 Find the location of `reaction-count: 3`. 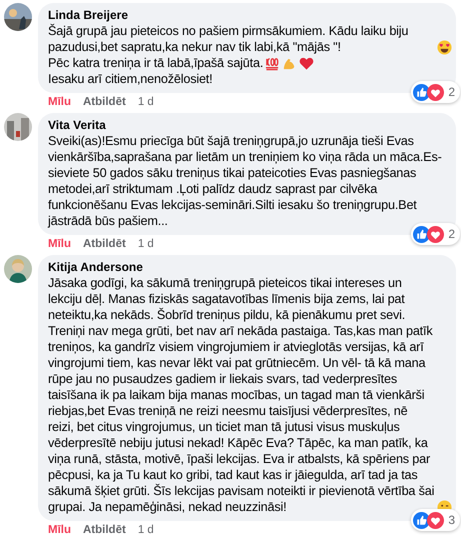

reaction-count: 3 is located at coordinates (451, 520).